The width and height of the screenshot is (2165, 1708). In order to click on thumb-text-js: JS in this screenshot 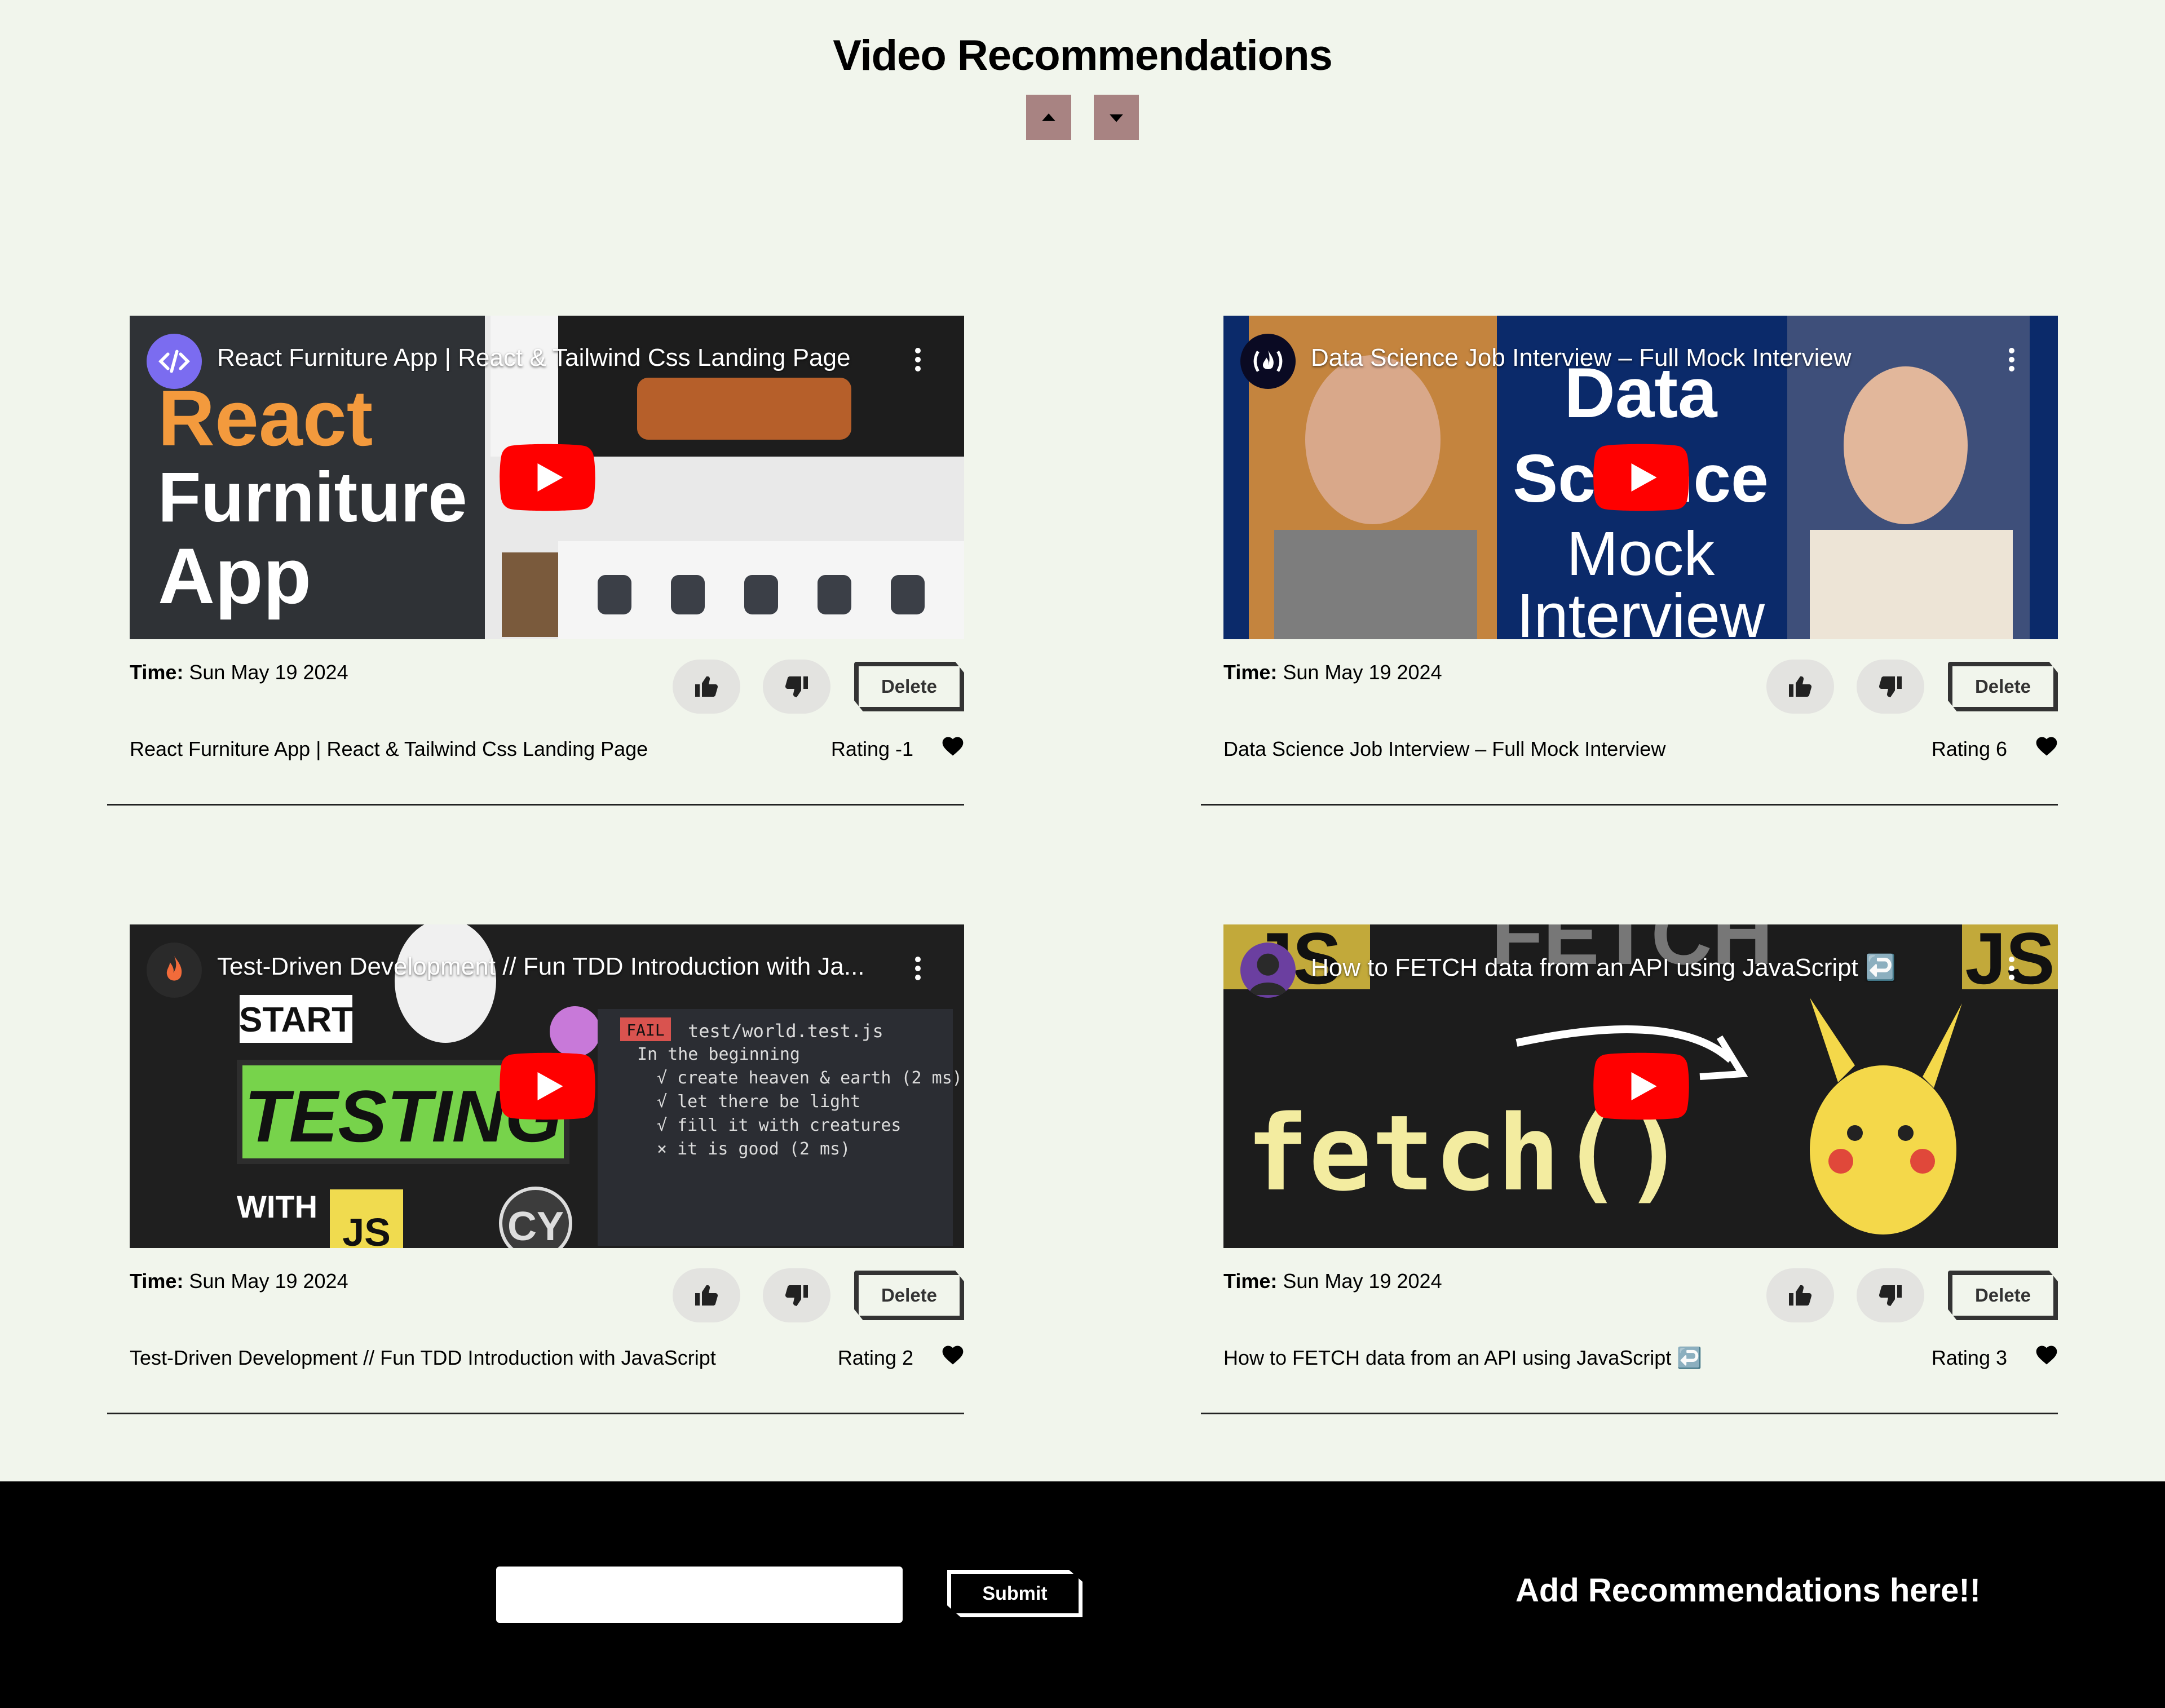, I will do `click(367, 1229)`.